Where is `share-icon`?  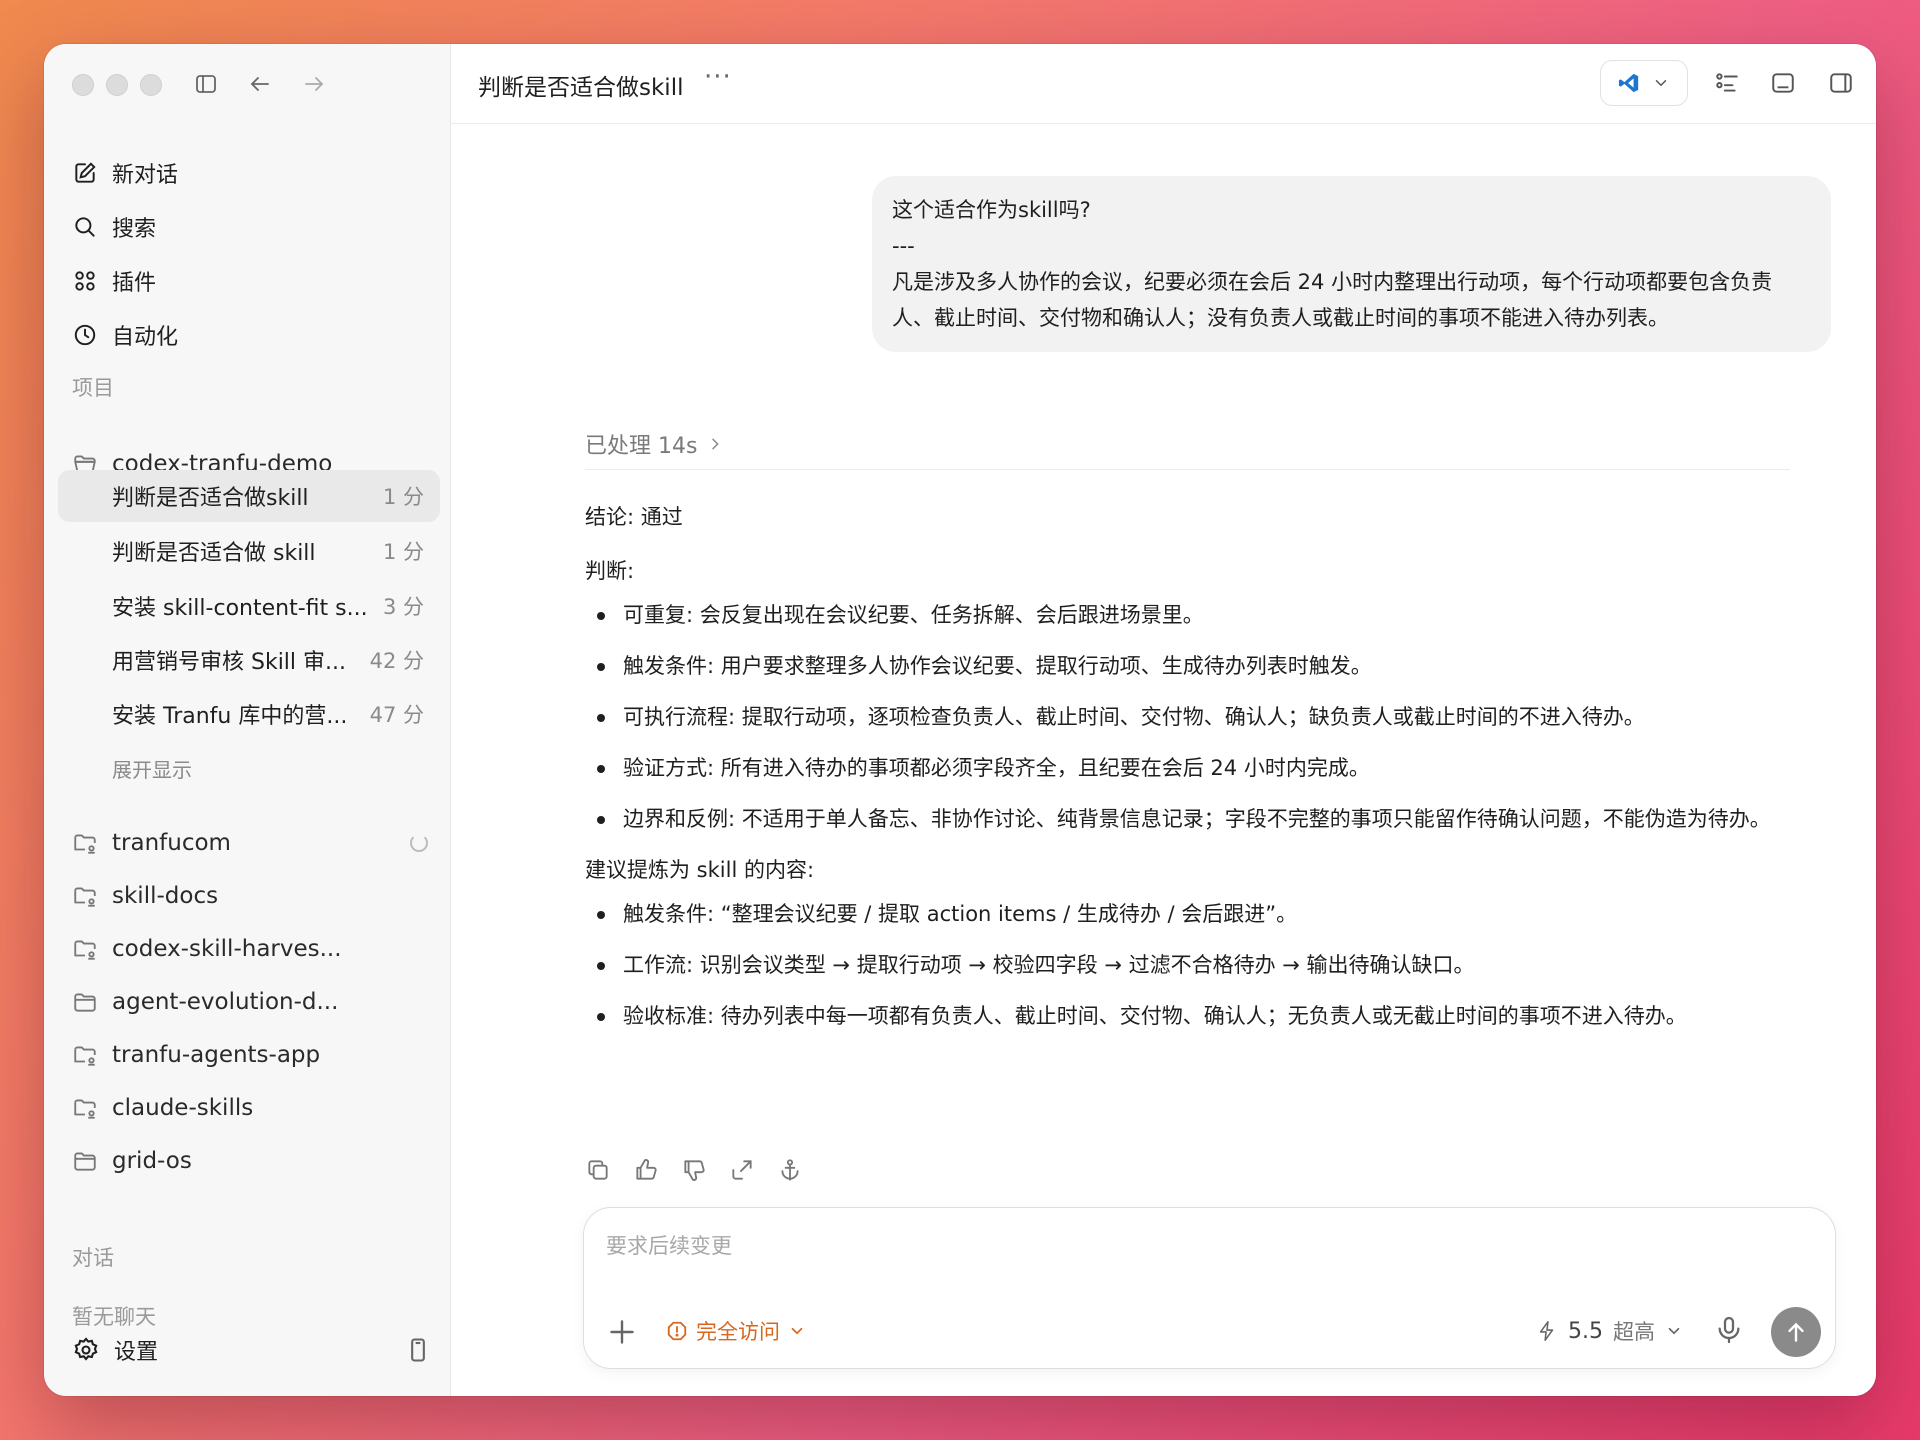
share-icon is located at coordinates (742, 1170).